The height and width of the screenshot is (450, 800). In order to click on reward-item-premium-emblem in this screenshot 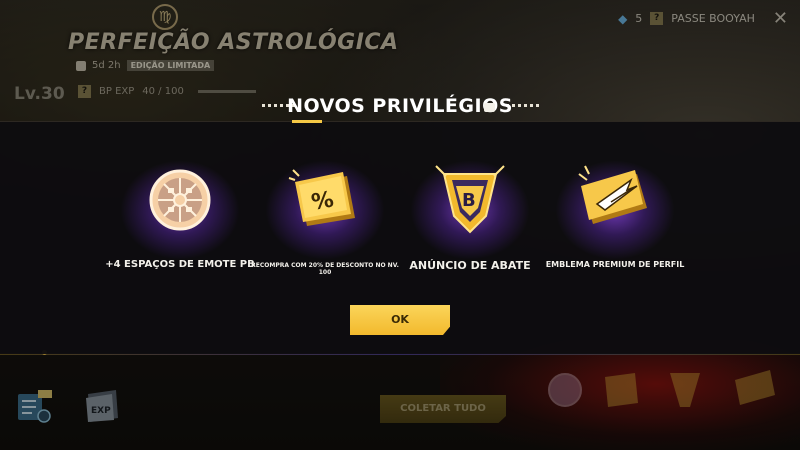, I will do `click(615, 210)`.